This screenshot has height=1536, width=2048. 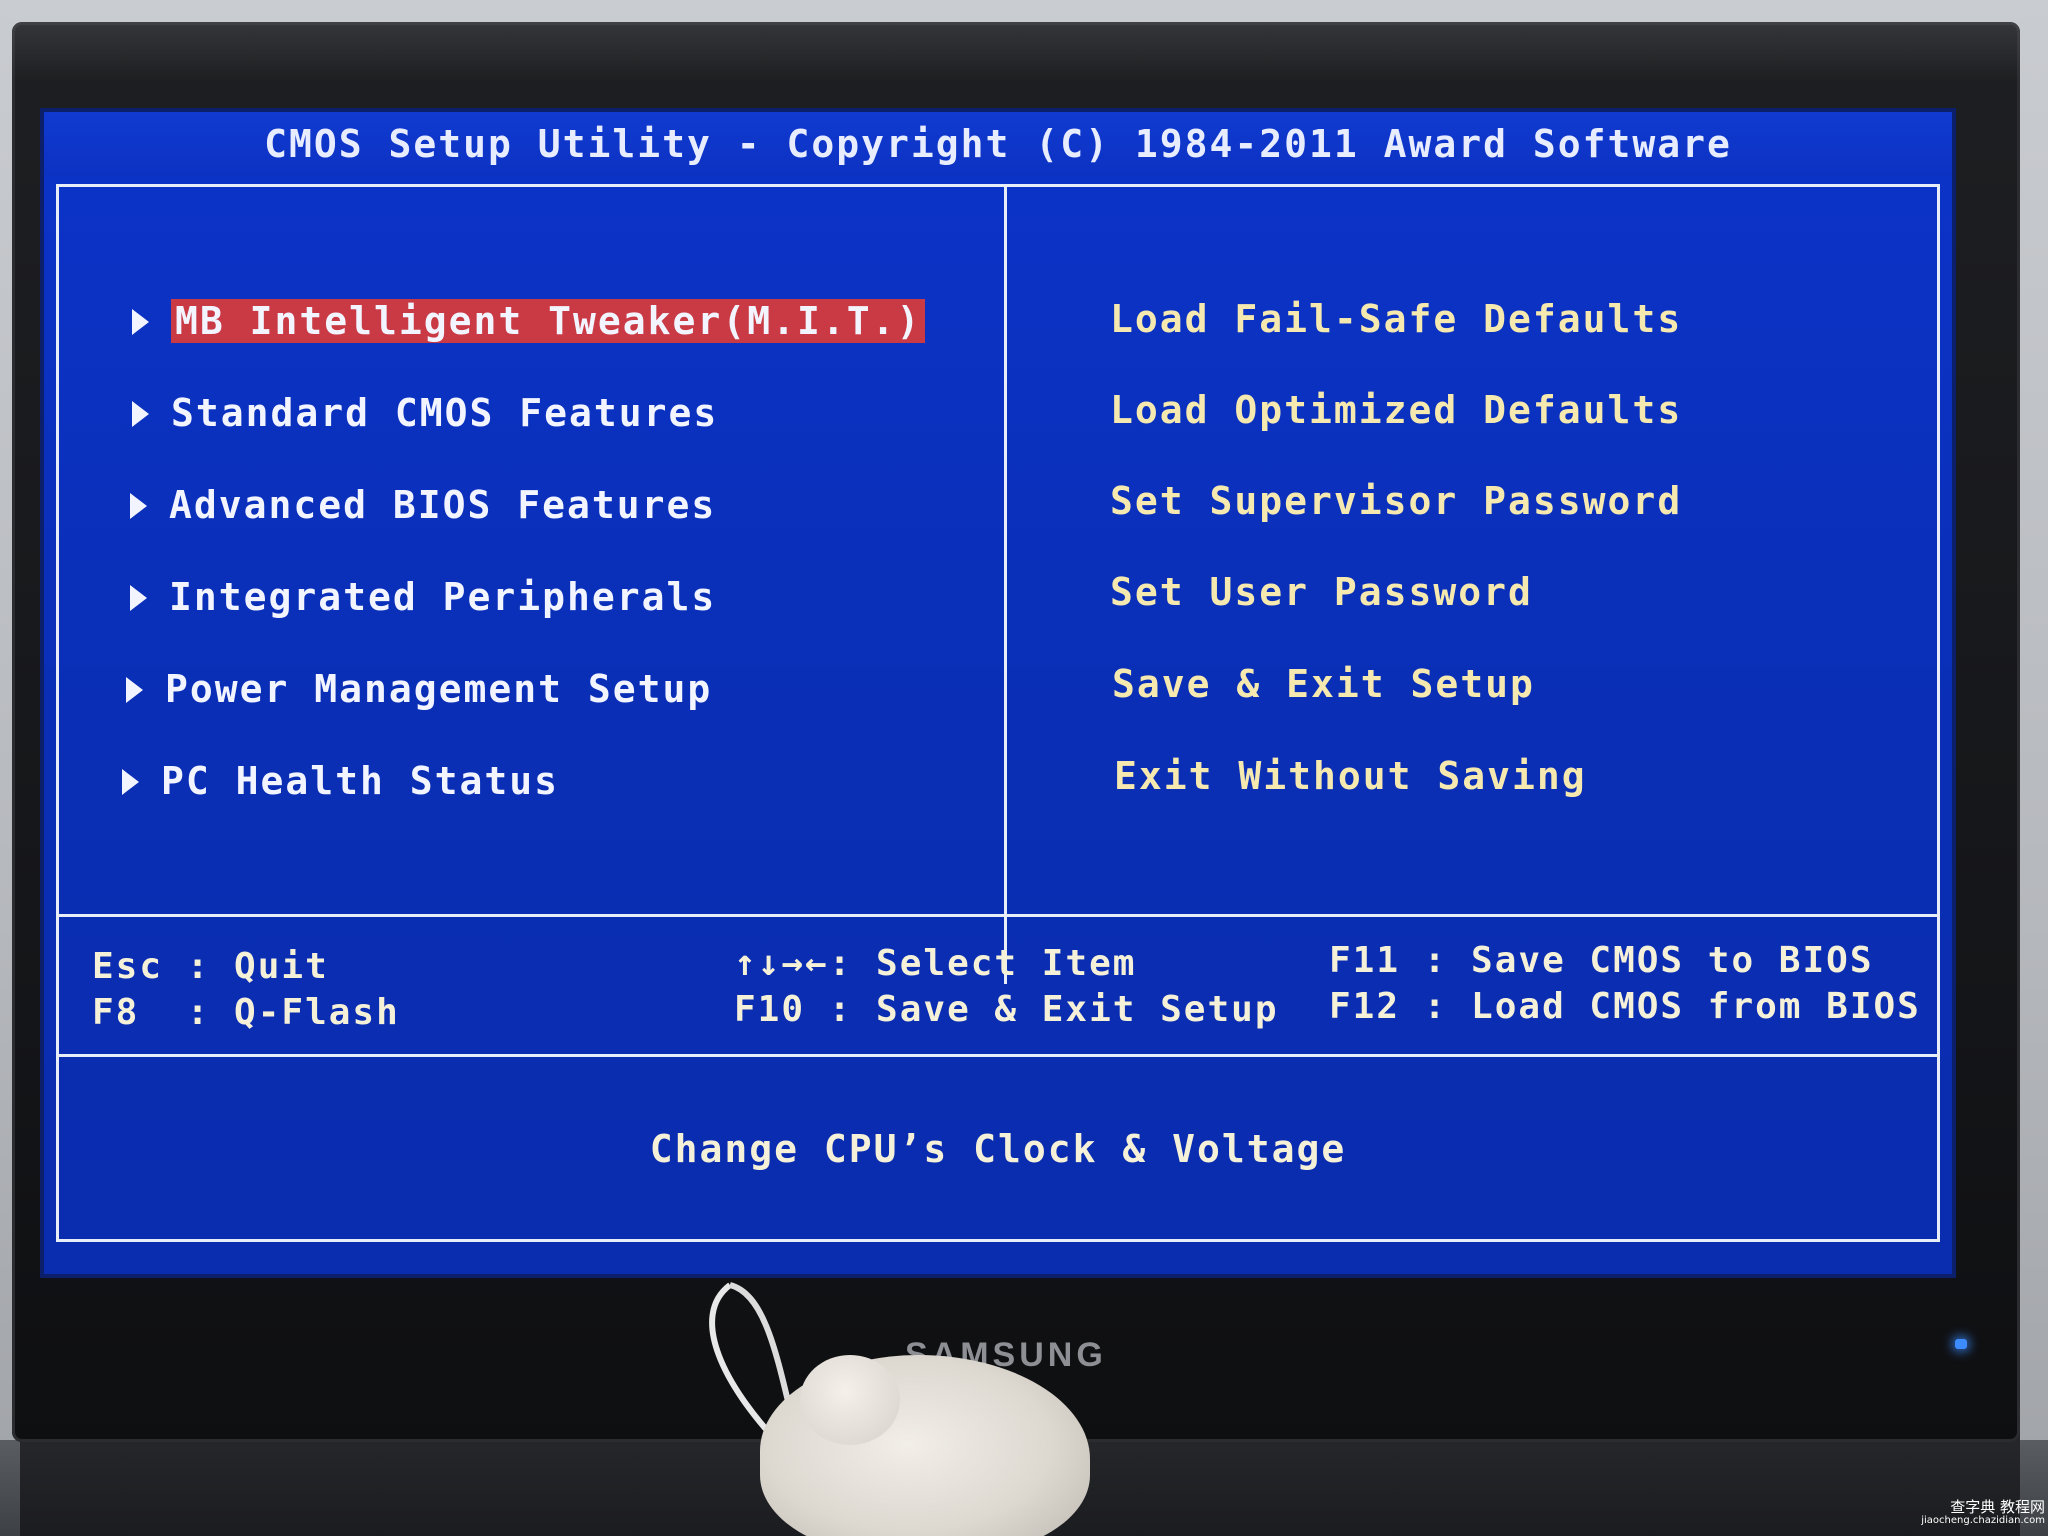 What do you see at coordinates (439, 689) in the screenshot?
I see `menu-item-label: Power Management Setup` at bounding box center [439, 689].